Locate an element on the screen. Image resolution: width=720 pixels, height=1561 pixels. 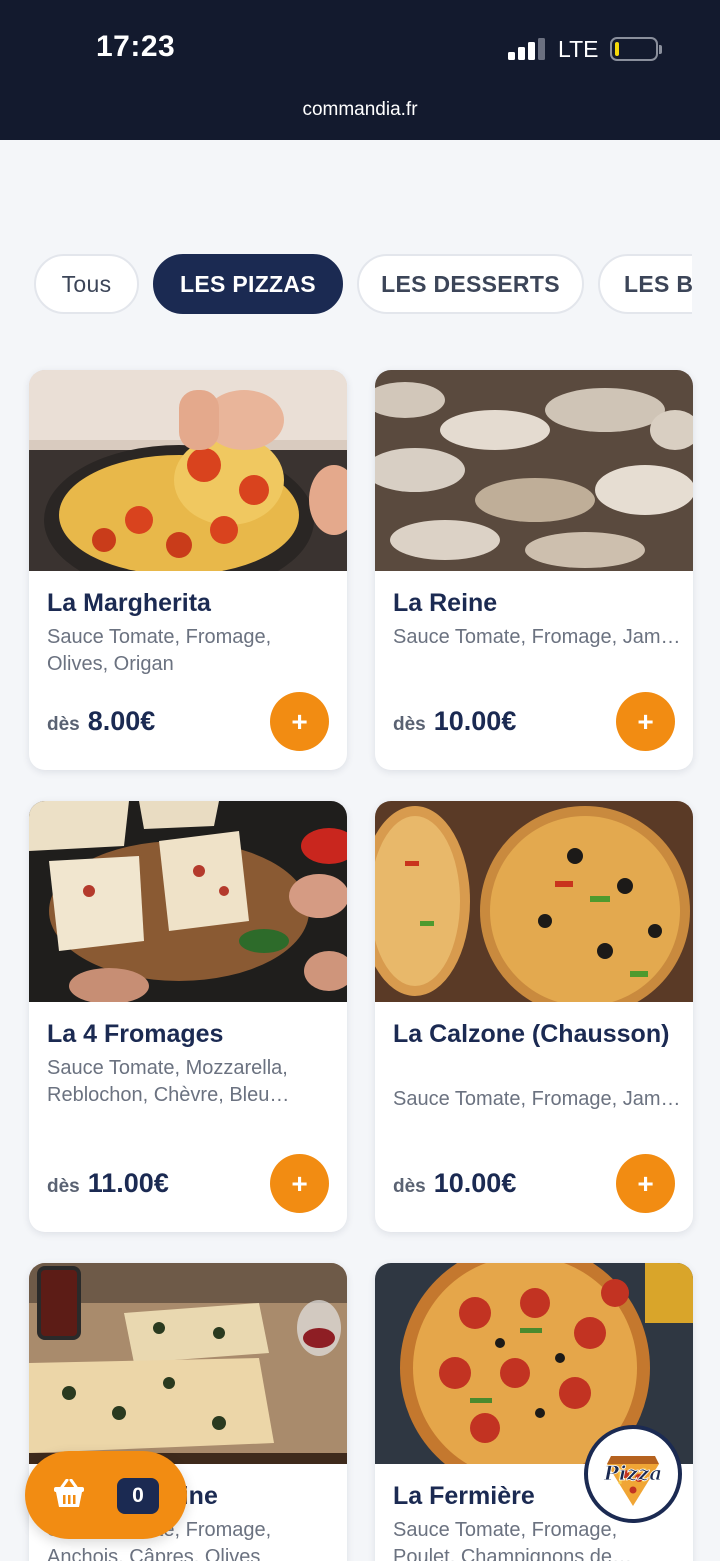
url-bar: commandia.fr is located at coordinates (360, 110).